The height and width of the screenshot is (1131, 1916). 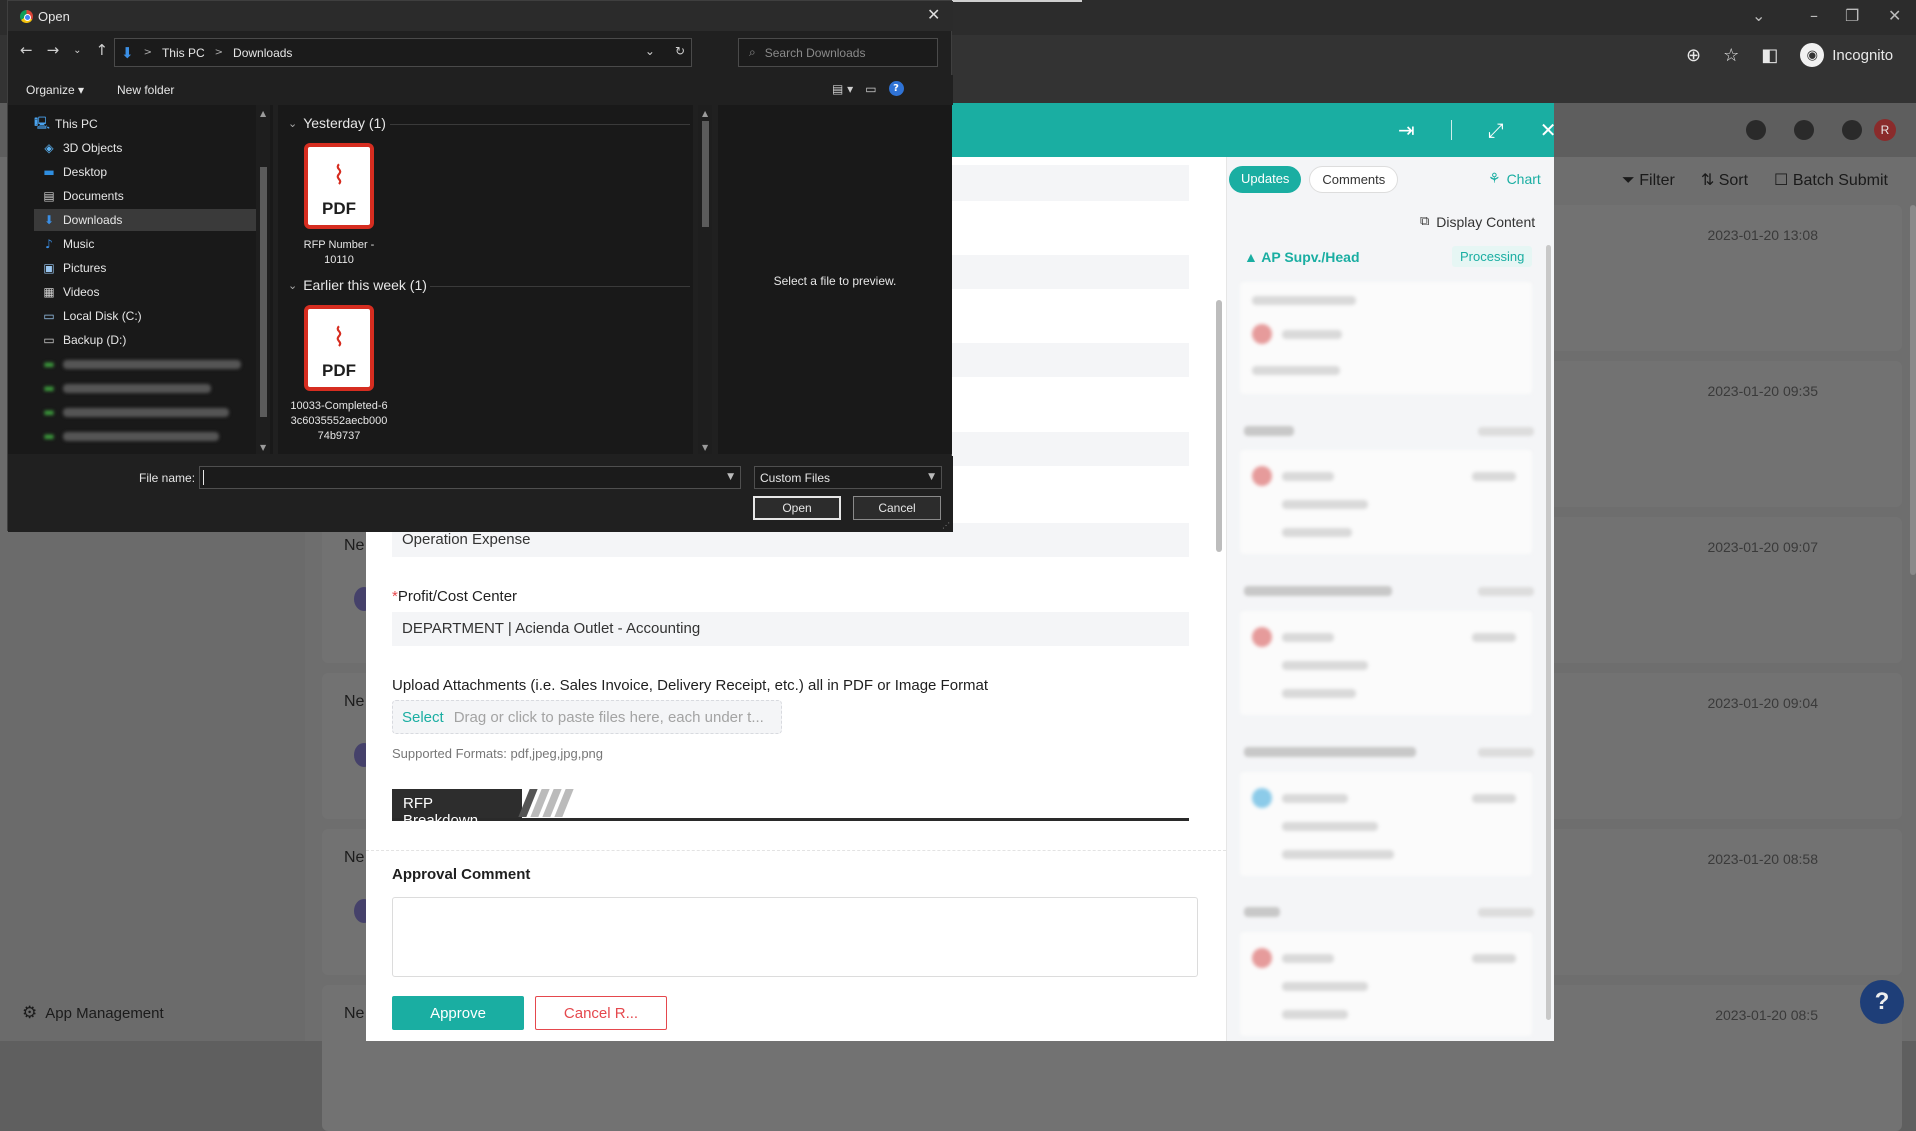 I want to click on chart-link: ⚘ Chart, so click(x=1514, y=179).